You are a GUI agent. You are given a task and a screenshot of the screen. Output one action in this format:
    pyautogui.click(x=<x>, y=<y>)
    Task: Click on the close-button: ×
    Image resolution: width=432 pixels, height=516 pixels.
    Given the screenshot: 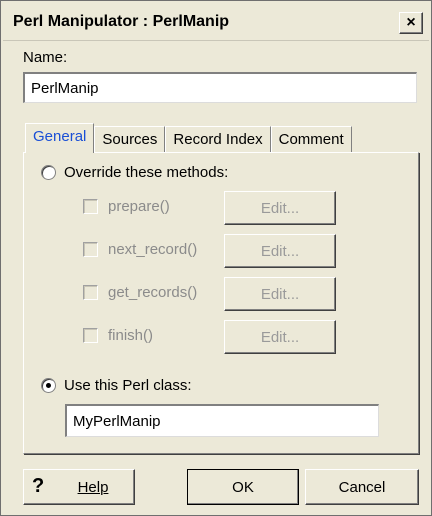 What is the action you would take?
    pyautogui.click(x=411, y=23)
    